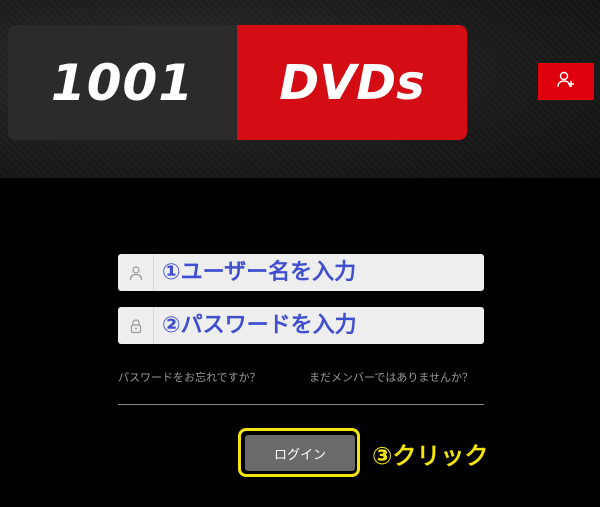 This screenshot has width=600, height=507. I want to click on user-plus-icon, so click(566, 82).